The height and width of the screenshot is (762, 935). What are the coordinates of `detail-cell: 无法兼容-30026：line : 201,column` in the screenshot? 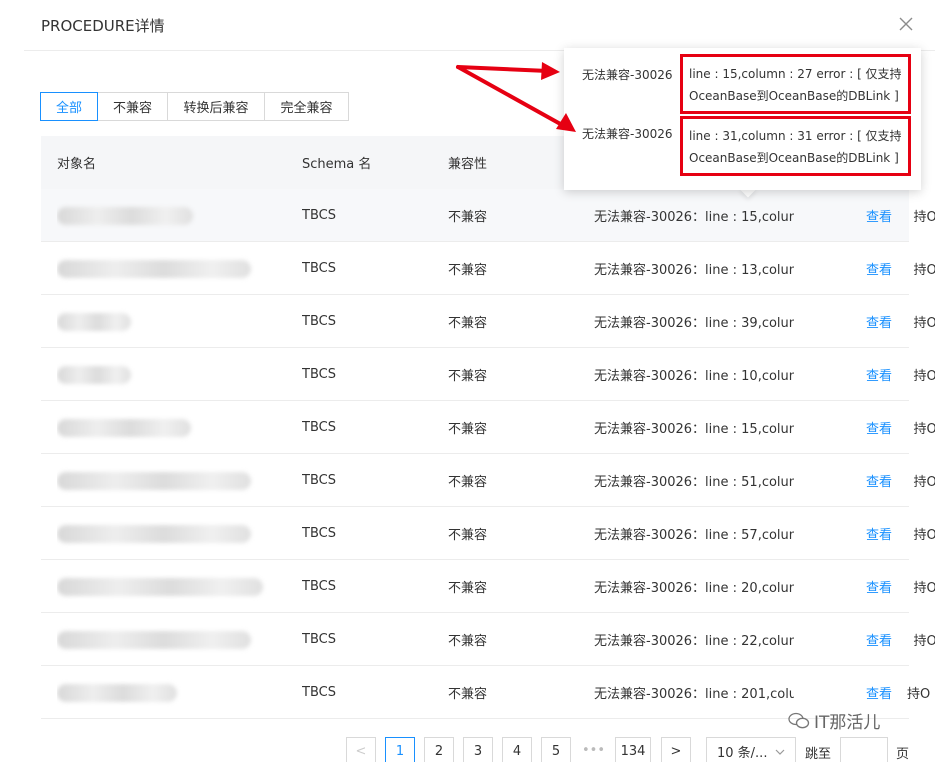 It's located at (694, 694).